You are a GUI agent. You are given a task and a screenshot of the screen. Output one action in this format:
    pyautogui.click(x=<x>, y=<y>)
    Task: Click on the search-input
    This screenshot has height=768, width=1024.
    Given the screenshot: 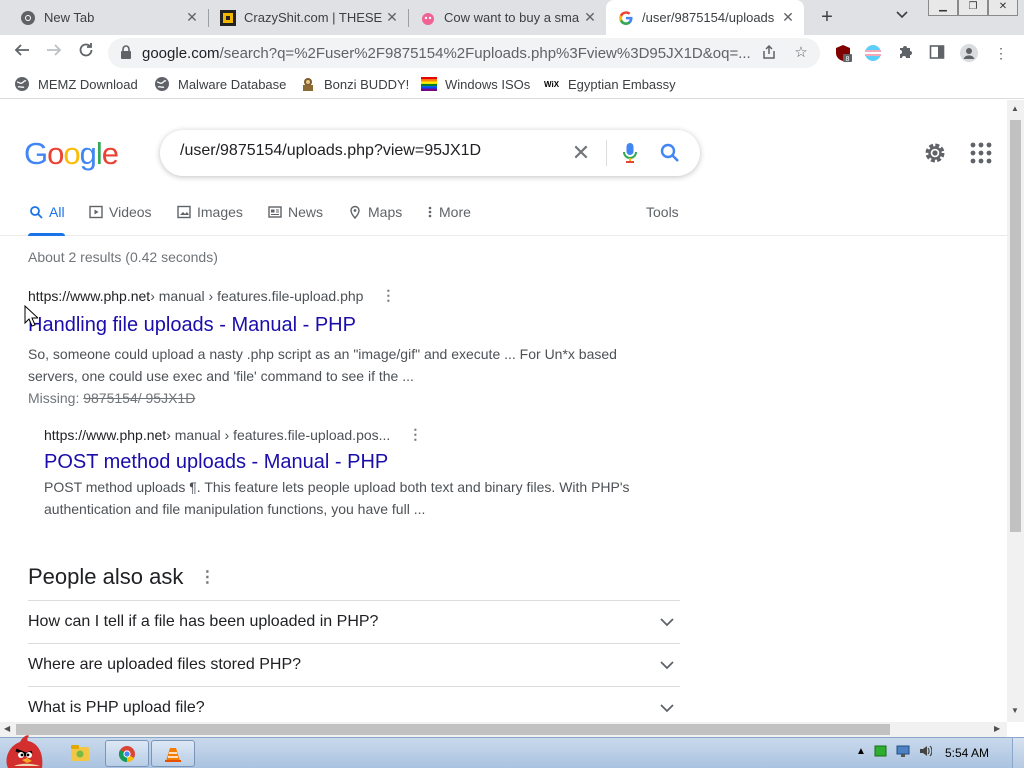 What is the action you would take?
    pyautogui.click(x=370, y=151)
    